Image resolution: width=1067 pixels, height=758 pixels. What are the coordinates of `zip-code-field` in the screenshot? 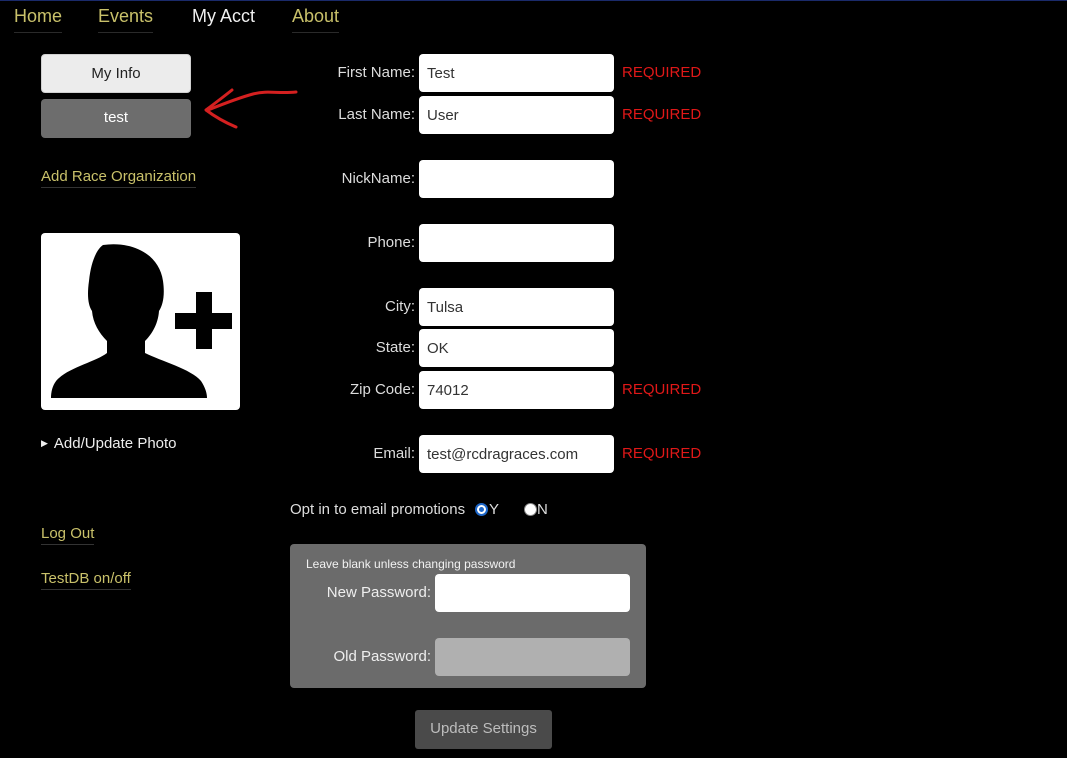 It's located at (516, 390).